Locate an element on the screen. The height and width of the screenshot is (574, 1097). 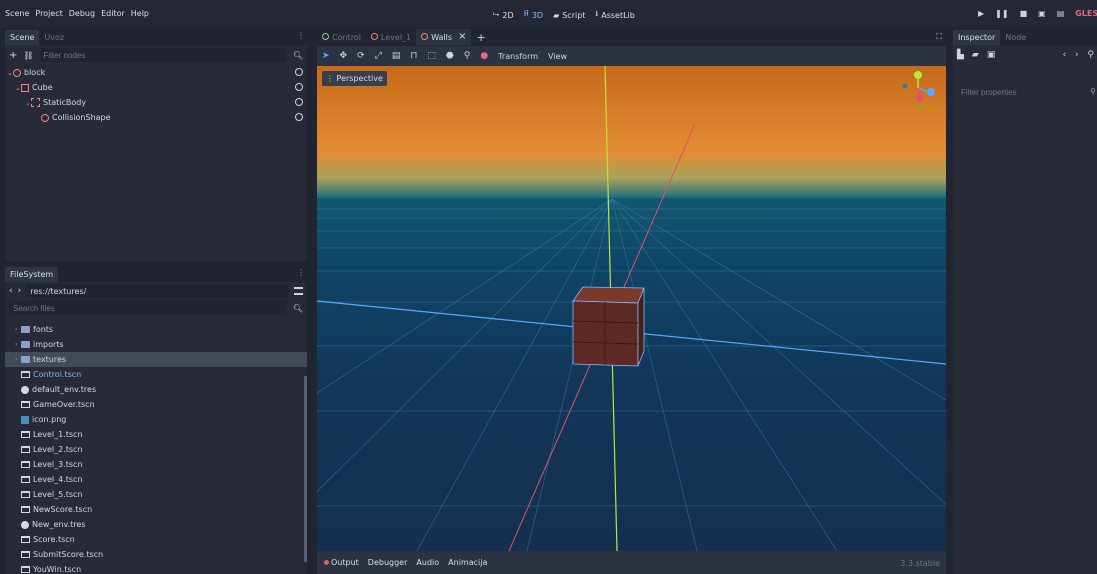
tree-node-cube: ⌄ Cube is located at coordinates (156, 87).